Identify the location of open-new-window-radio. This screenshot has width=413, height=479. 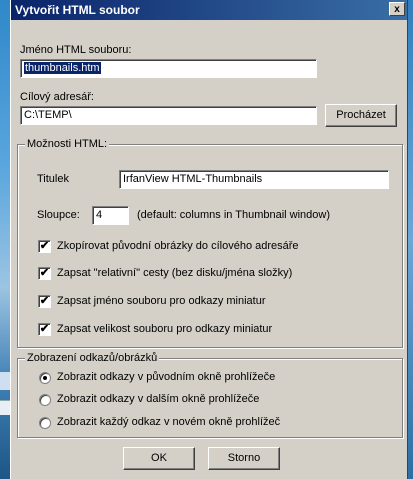
(45, 423).